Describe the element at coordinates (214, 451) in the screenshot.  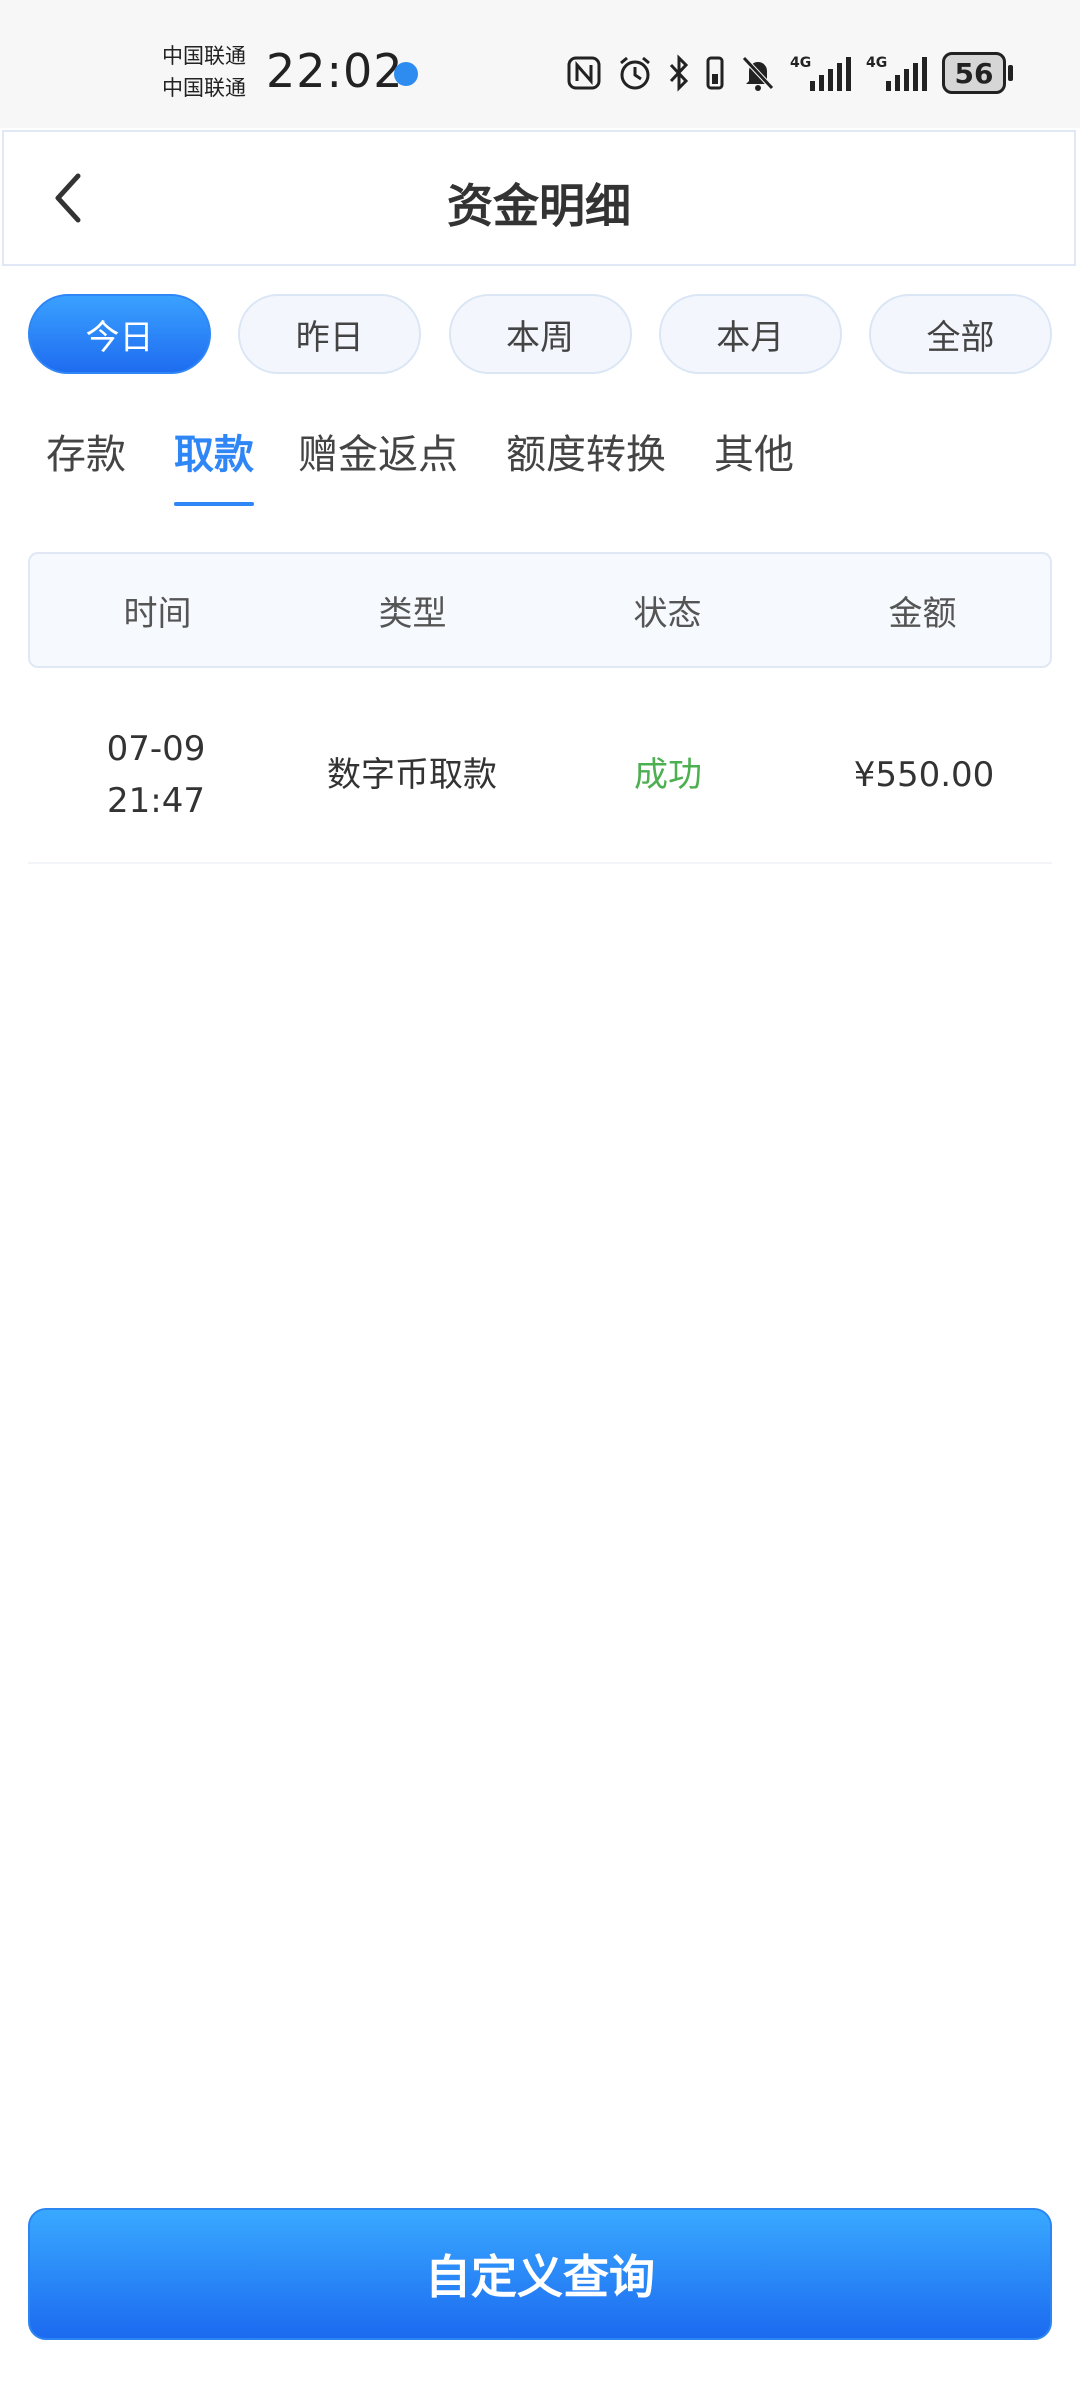
I see `tab-withdraw: 取款` at that location.